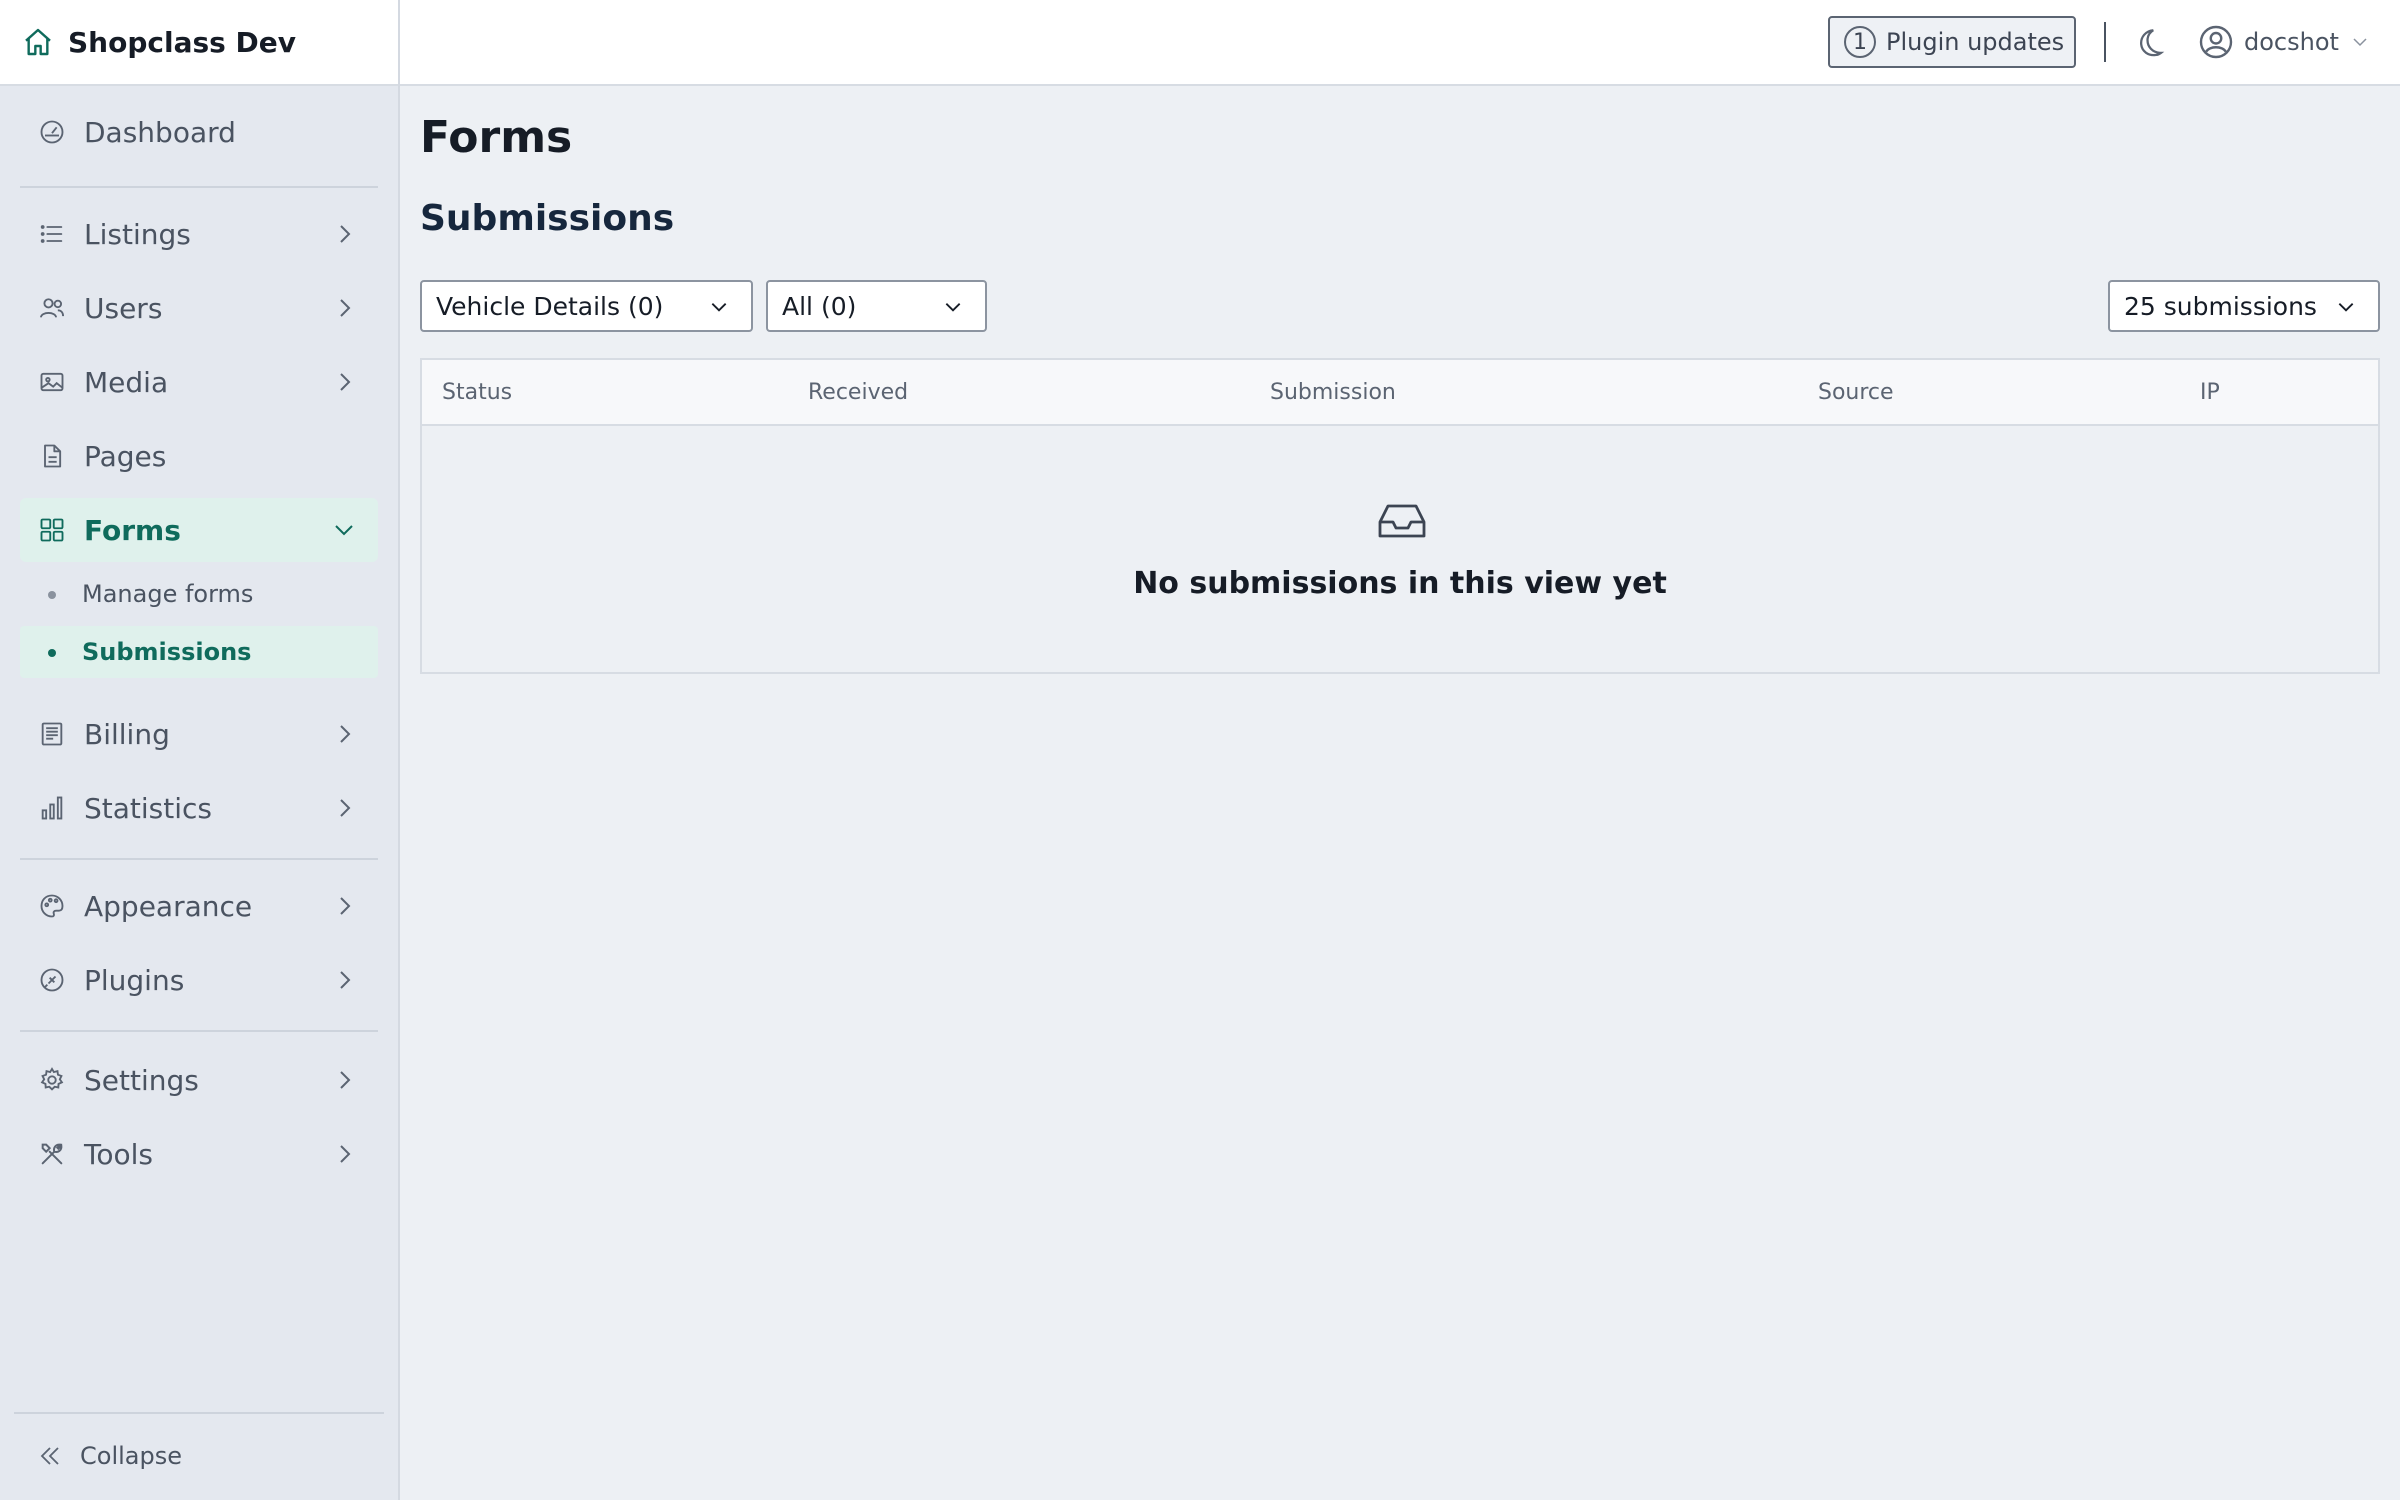  What do you see at coordinates (52, 1154) in the screenshot?
I see `tools-icon` at bounding box center [52, 1154].